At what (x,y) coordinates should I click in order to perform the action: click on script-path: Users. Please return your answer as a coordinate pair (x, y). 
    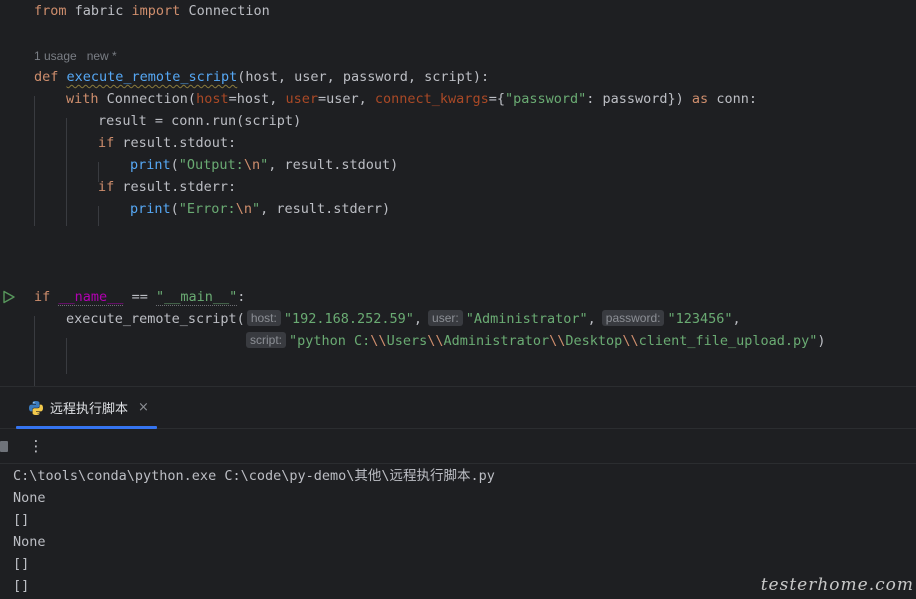
    Looking at the image, I should click on (407, 341).